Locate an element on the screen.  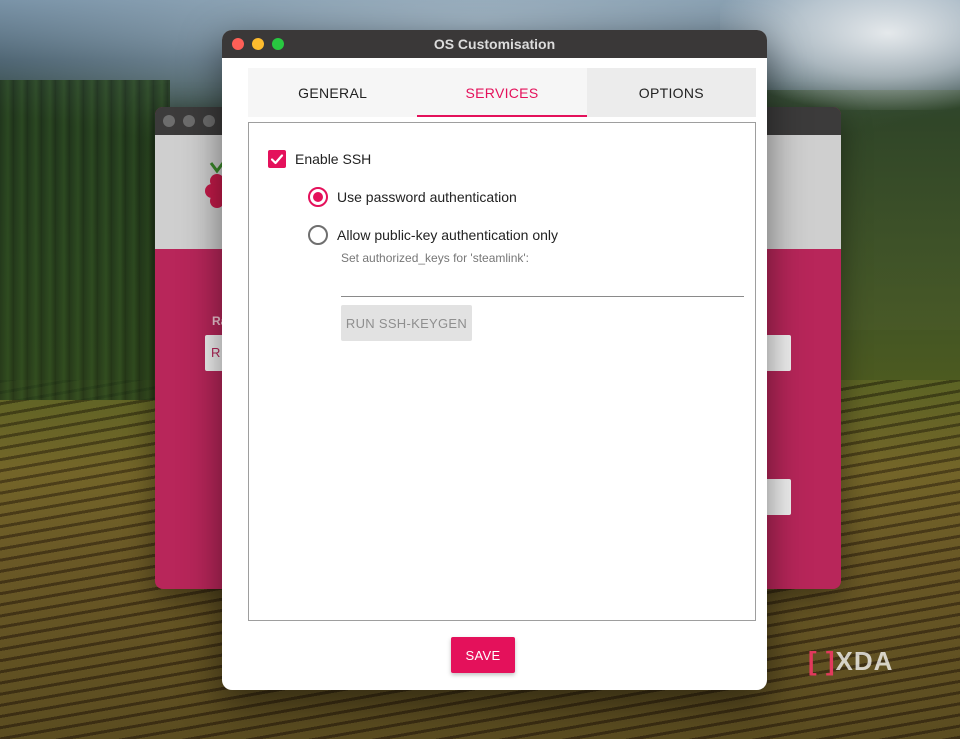
minimize-window-button is located at coordinates (258, 44).